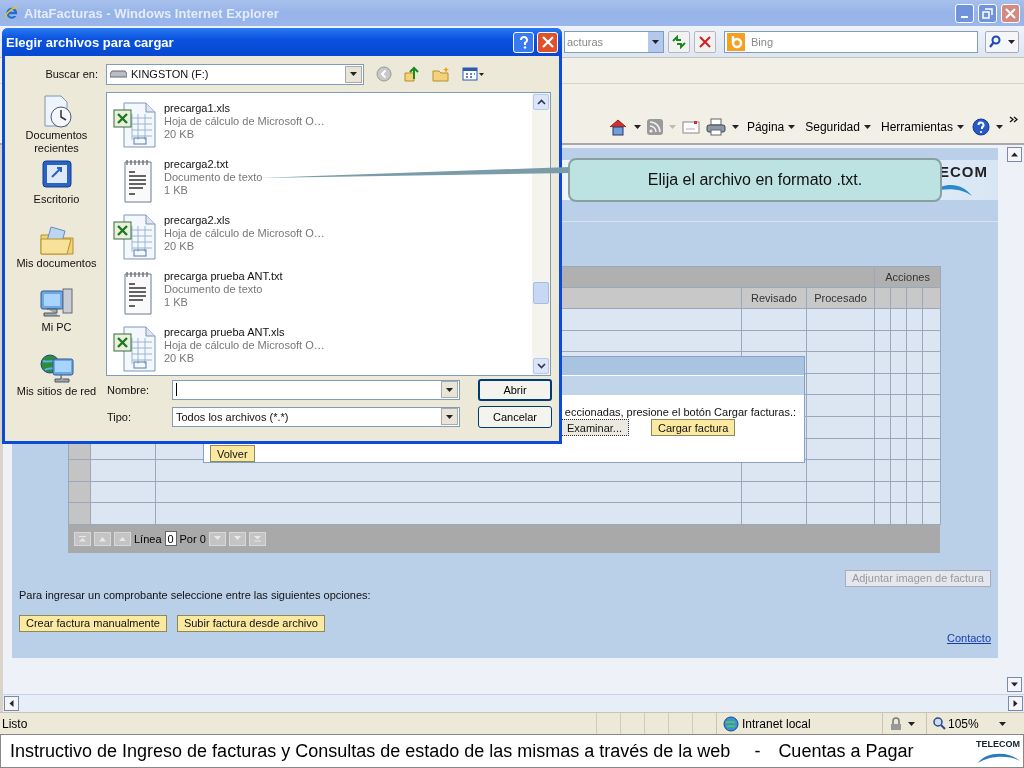 This screenshot has width=1024, height=768. Describe the element at coordinates (223, 276) in the screenshot. I see `file-name: precarga prueba ANT.txt` at that location.